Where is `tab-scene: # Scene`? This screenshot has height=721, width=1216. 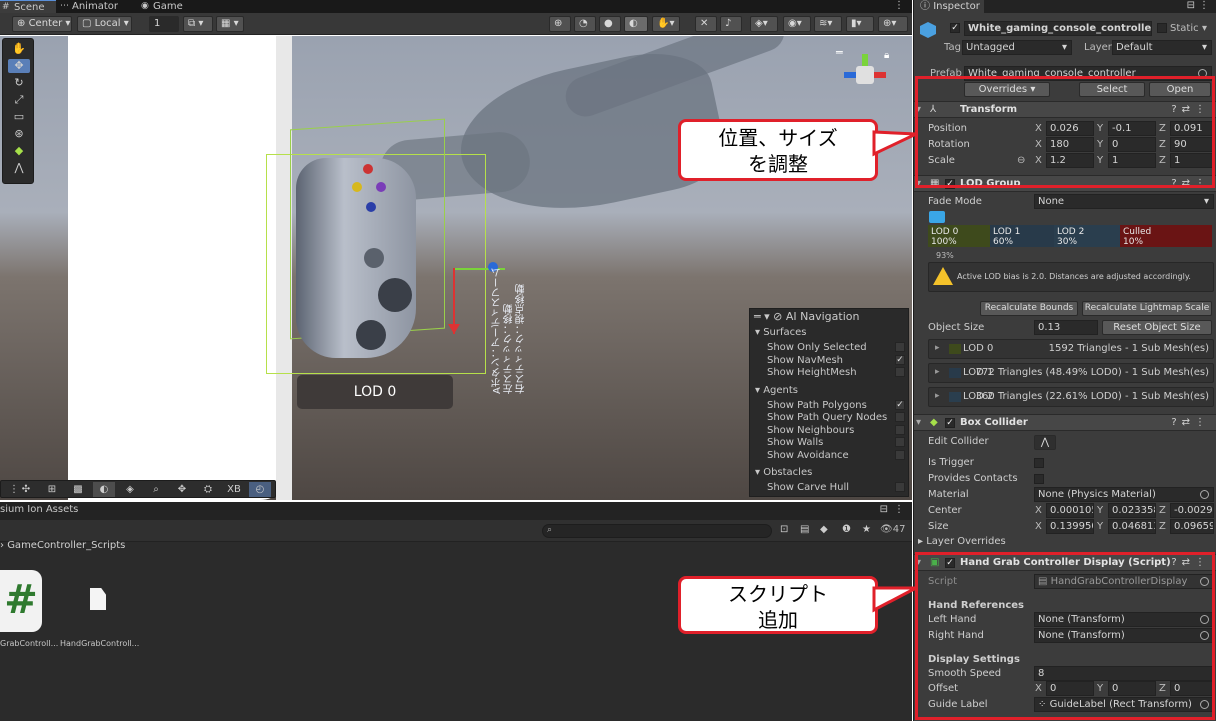 tab-scene: # Scene is located at coordinates (28, 6).